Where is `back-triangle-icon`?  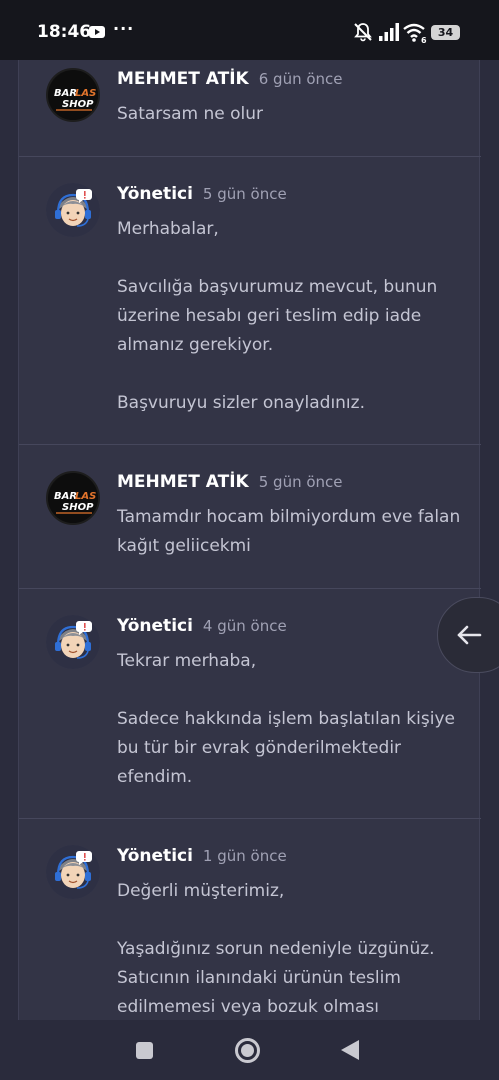
back-triangle-icon is located at coordinates (350, 1050).